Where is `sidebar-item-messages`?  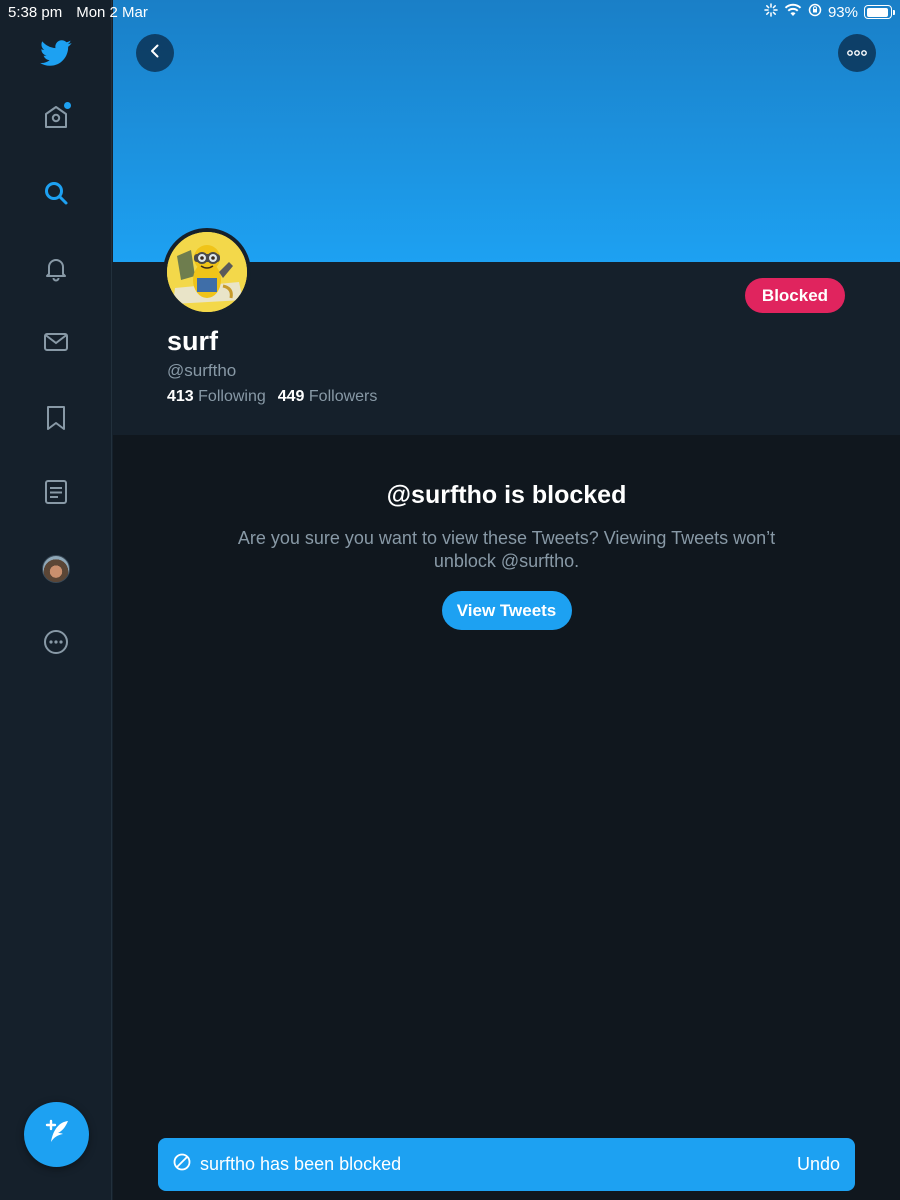
sidebar-item-messages is located at coordinates (56, 344).